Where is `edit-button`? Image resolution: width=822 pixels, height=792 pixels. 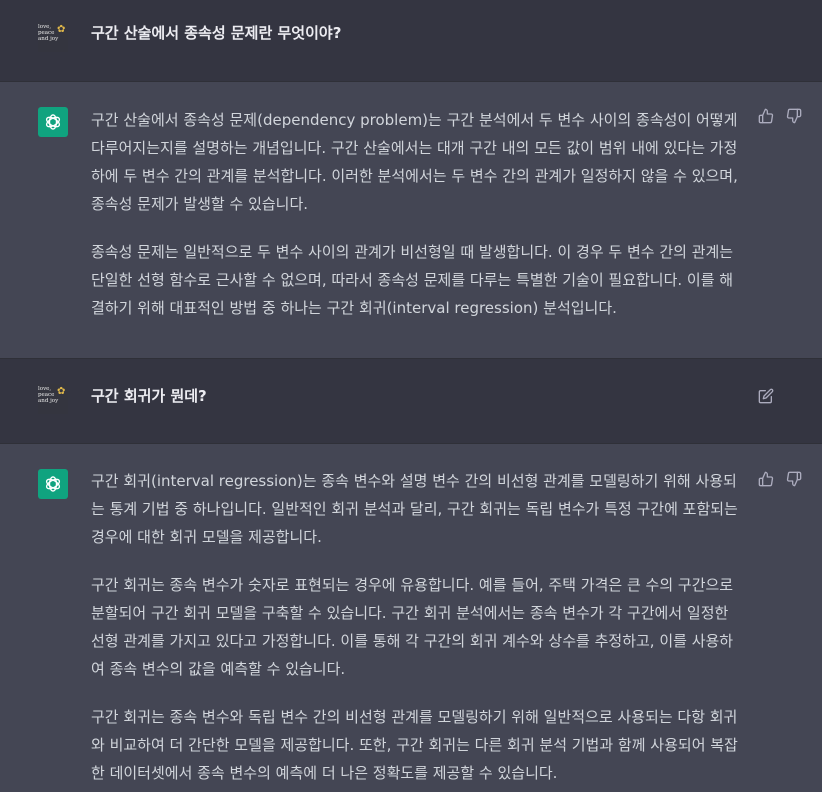
edit-button is located at coordinates (766, 396).